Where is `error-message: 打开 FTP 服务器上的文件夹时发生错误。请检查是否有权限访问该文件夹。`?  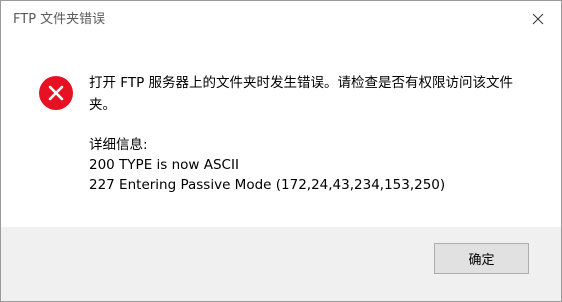 error-message: 打开 FTP 服务器上的文件夹时发生错误。请检查是否有权限访问该文件夹。 is located at coordinates (301, 94).